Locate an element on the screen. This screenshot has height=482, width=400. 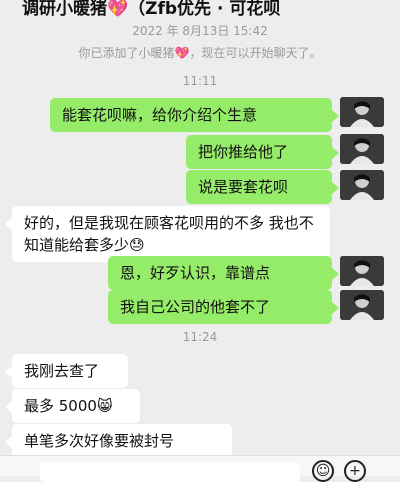
timestamp: 11:24 is located at coordinates (200, 337).